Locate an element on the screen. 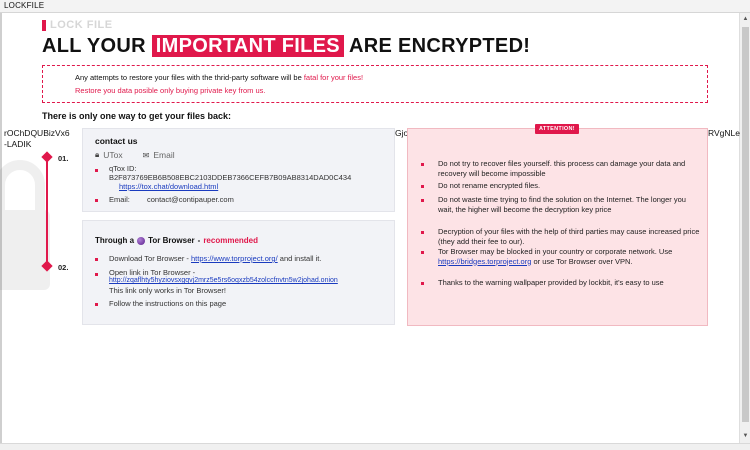 Image resolution: width=750 pixels, height=450 pixels. email-field-label: Email: is located at coordinates (119, 199).